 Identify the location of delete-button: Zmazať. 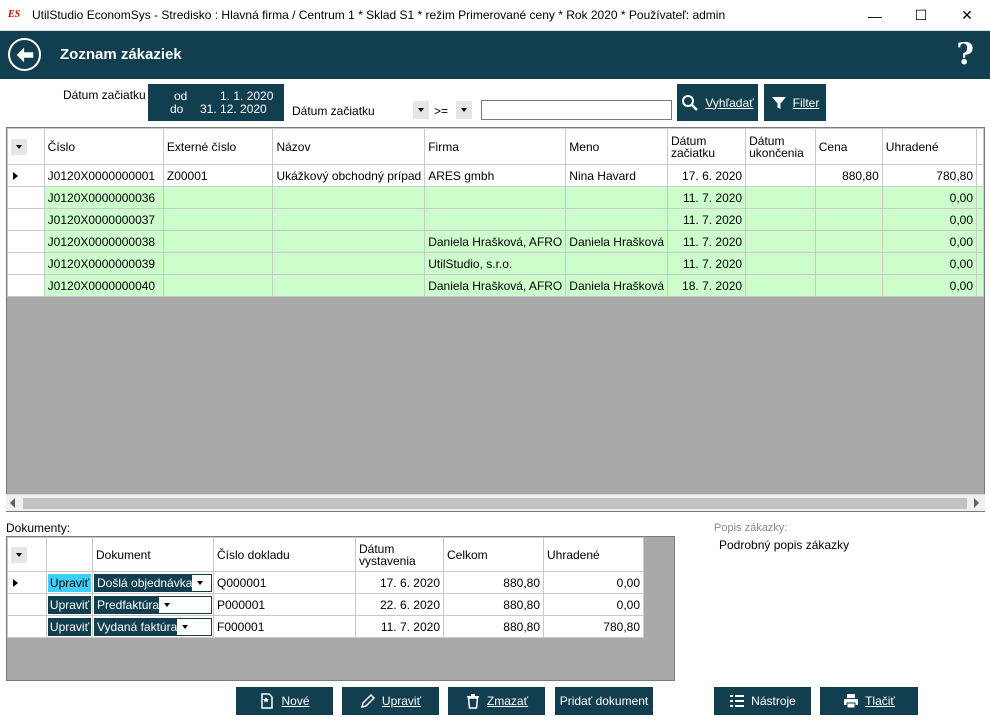
(496, 701).